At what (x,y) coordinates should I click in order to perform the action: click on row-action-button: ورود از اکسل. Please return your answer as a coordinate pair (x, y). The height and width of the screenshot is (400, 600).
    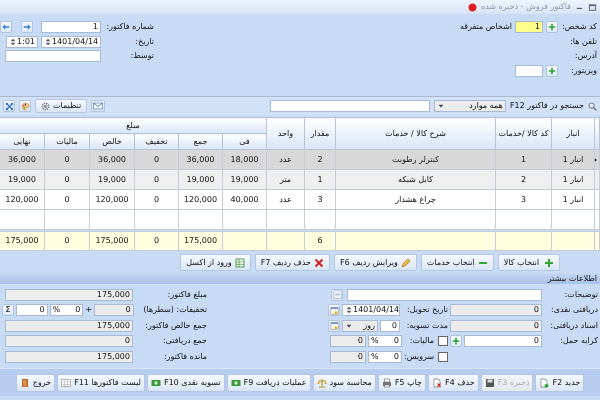
    Looking at the image, I should click on (215, 262).